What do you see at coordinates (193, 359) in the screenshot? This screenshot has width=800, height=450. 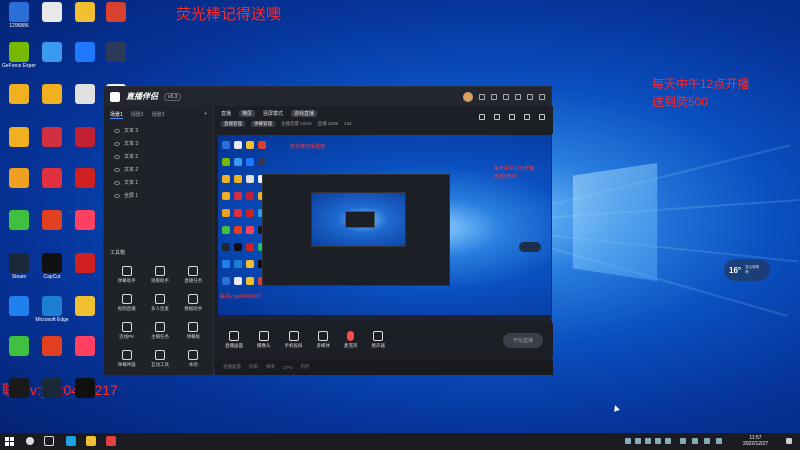 I see `tool-button: 本场` at bounding box center [193, 359].